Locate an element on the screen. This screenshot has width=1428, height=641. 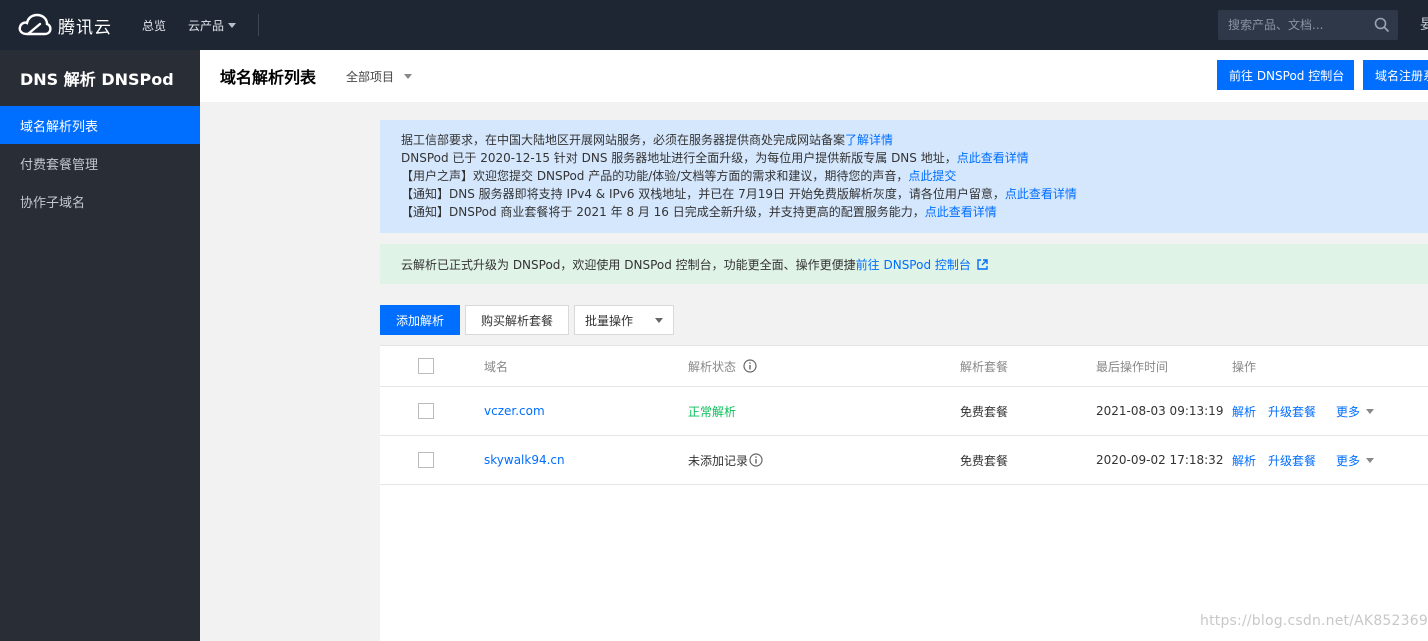
watermark: https://blog.csdn.net/AK852369 is located at coordinates (1314, 621).